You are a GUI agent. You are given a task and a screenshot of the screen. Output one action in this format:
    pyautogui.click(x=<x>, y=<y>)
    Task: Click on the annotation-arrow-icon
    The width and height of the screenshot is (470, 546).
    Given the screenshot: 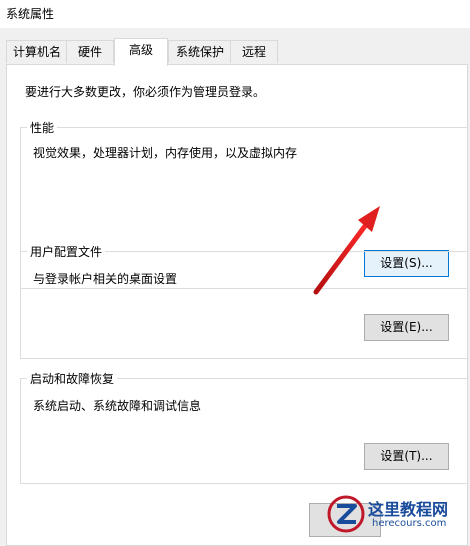 What is the action you would take?
    pyautogui.click(x=346, y=250)
    